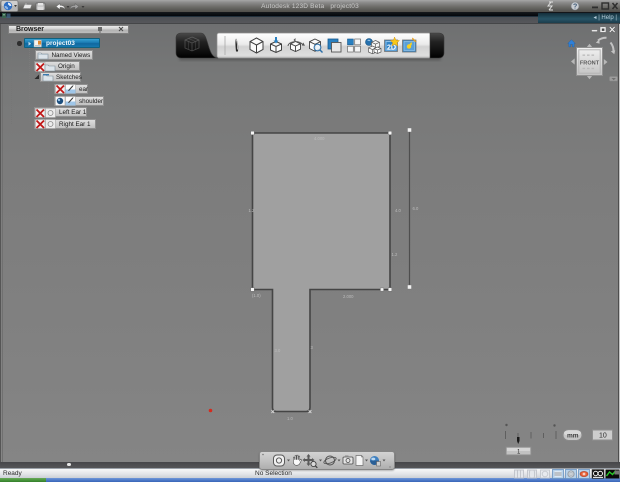 The image size is (620, 482). I want to click on svg-text: 10, so click(603, 436).